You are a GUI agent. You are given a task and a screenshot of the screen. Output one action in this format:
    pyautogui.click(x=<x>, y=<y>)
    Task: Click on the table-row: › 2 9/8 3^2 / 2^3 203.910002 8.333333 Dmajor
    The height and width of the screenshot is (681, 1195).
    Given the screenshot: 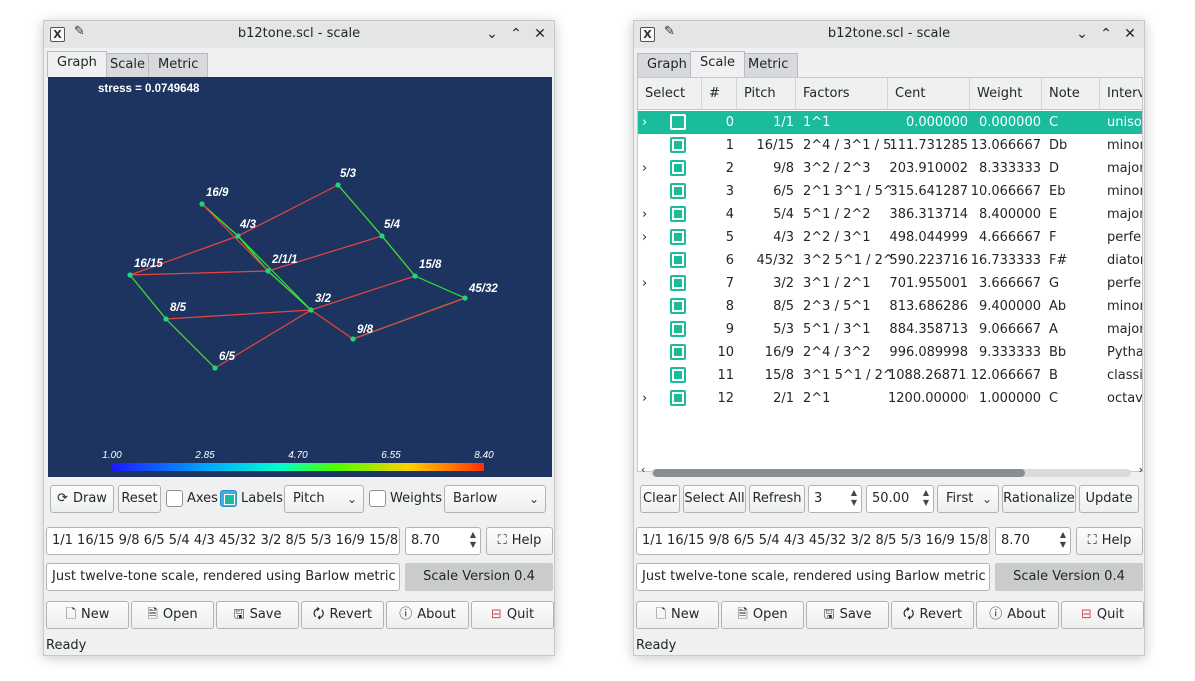 What is the action you would take?
    pyautogui.click(x=890, y=168)
    